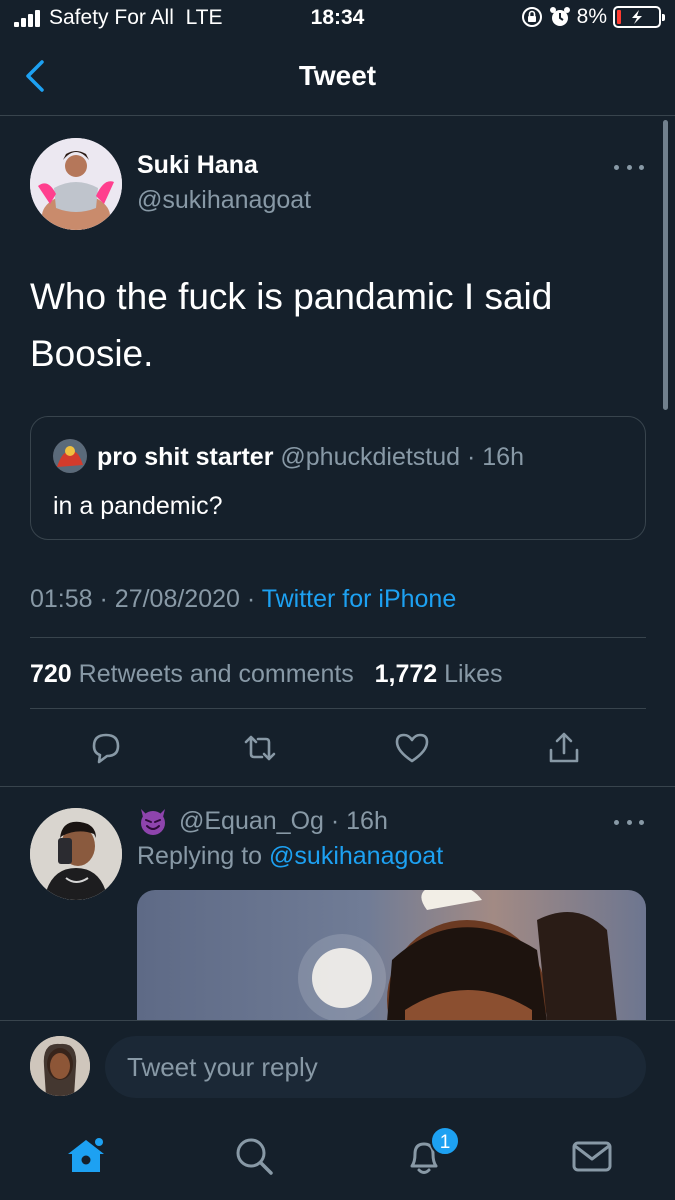  What do you see at coordinates (375, 1067) in the screenshot?
I see `reply-input` at bounding box center [375, 1067].